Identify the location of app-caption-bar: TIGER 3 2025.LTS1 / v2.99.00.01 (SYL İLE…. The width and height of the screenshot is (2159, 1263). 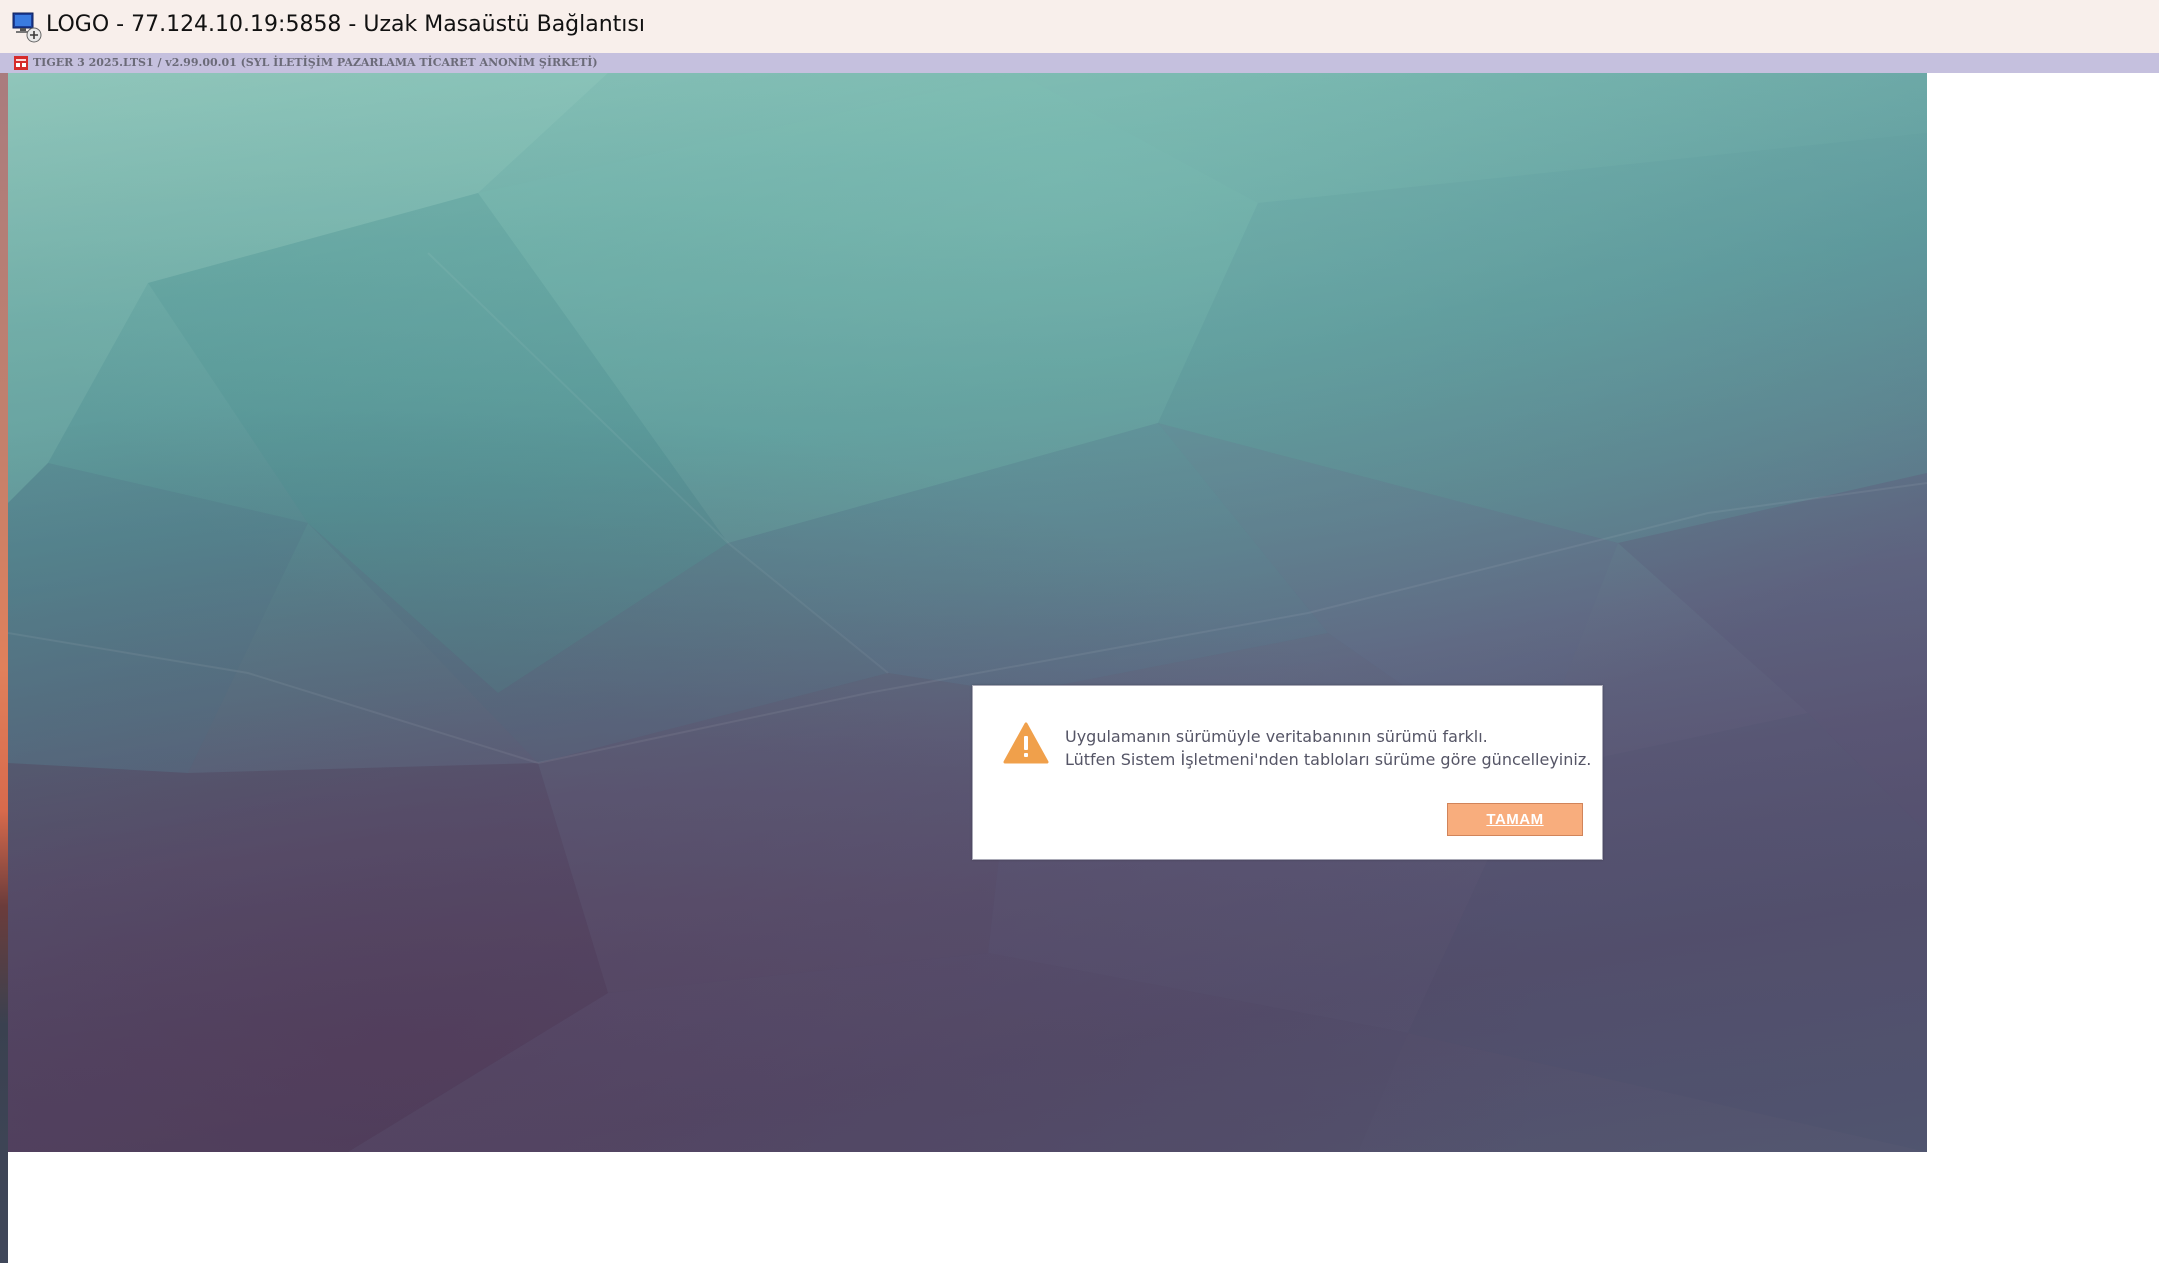
(1079, 63).